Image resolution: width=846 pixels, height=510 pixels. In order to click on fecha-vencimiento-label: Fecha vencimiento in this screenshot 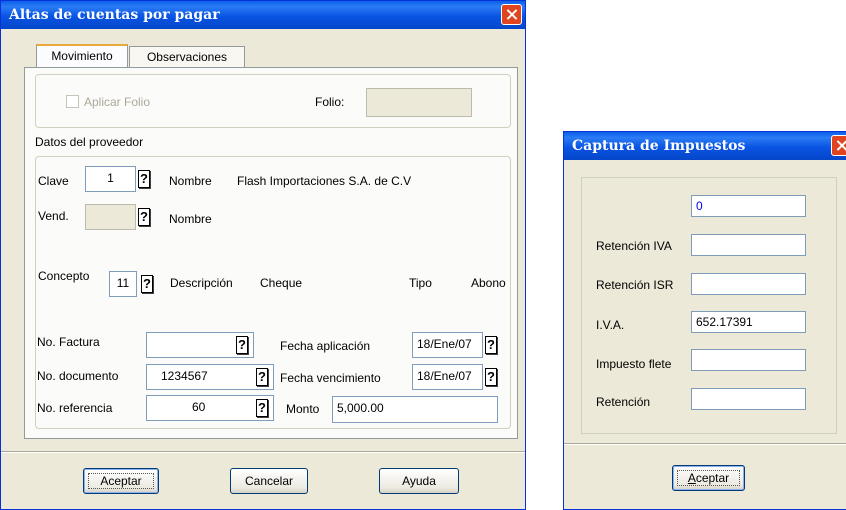, I will do `click(330, 378)`.